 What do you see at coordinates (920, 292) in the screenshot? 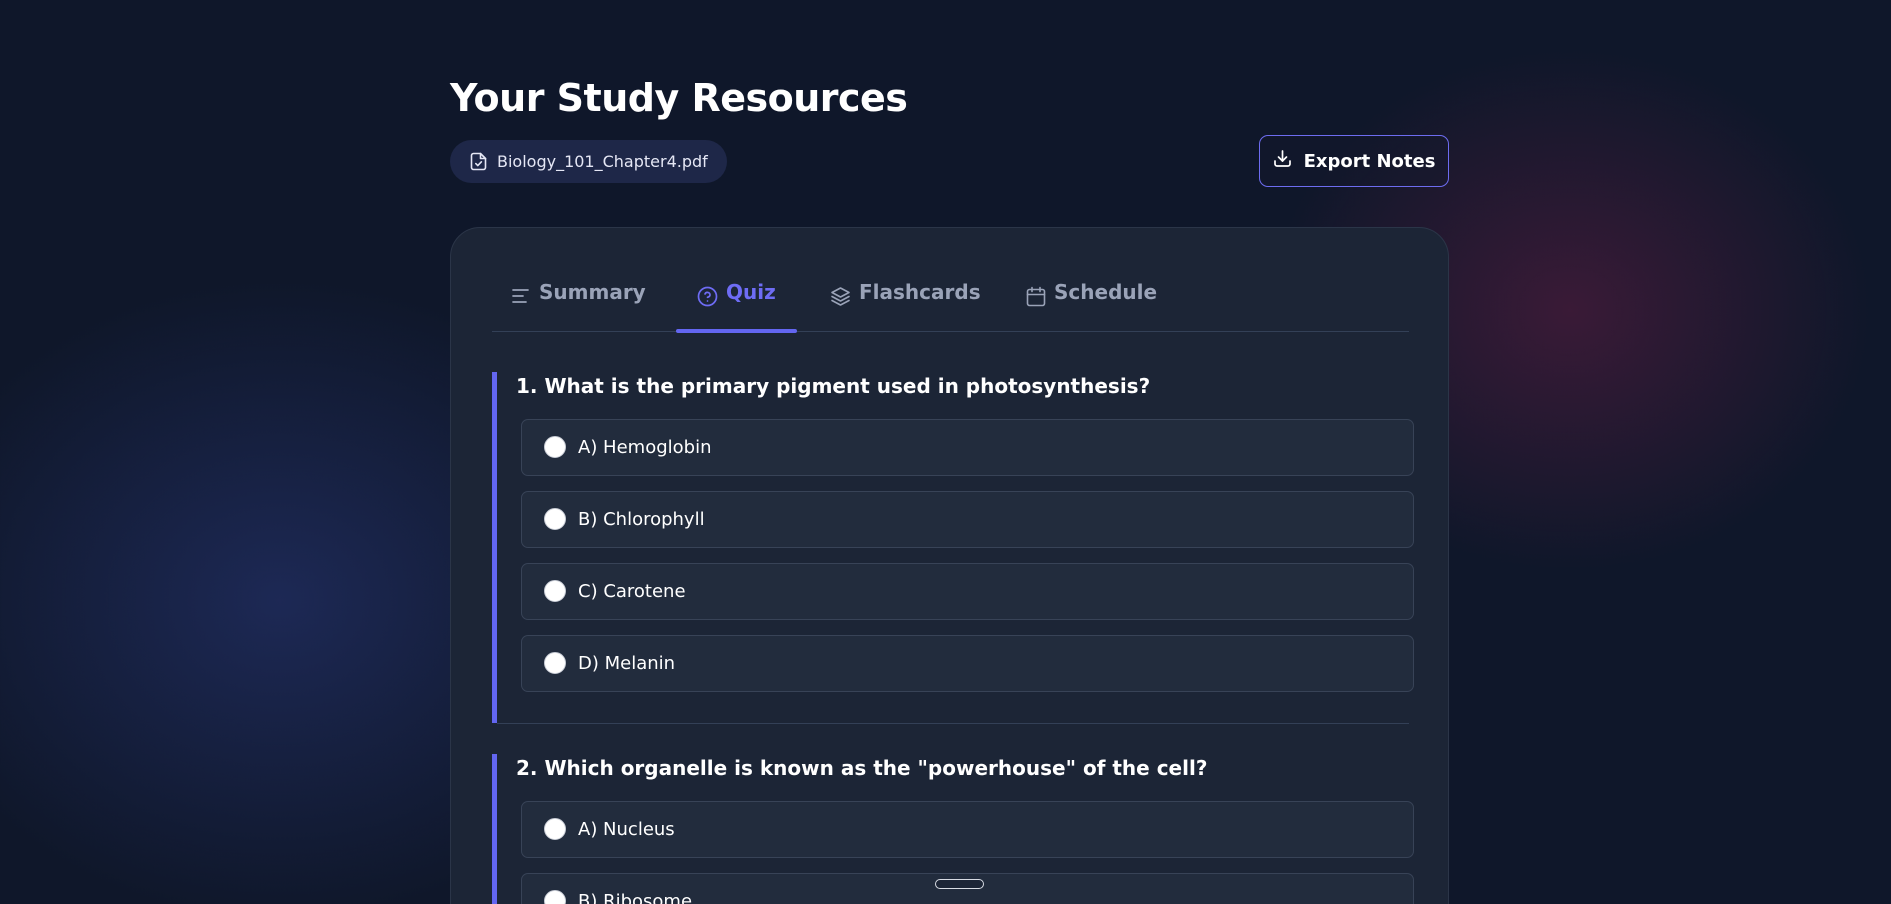
I see `tab-label: Flashcards` at bounding box center [920, 292].